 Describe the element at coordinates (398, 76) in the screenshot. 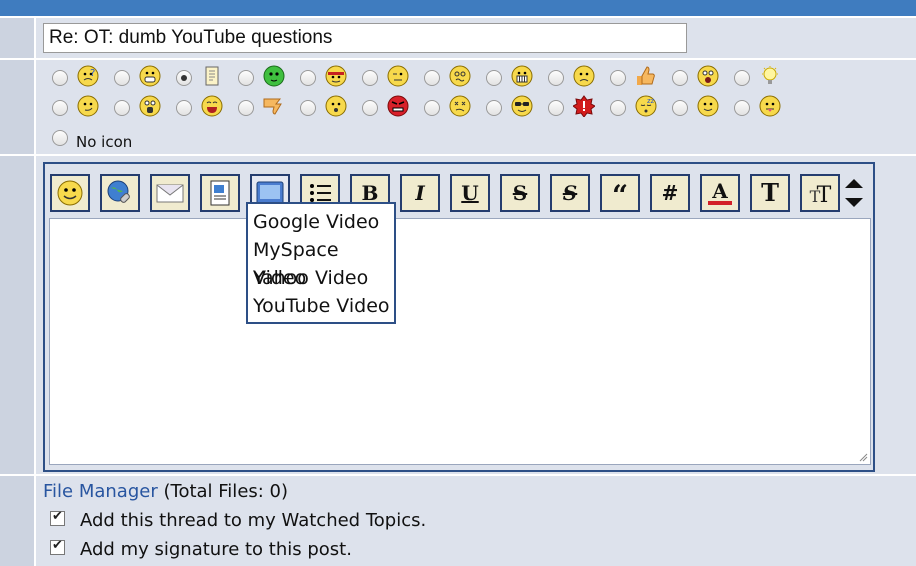

I see `wink-icon` at that location.